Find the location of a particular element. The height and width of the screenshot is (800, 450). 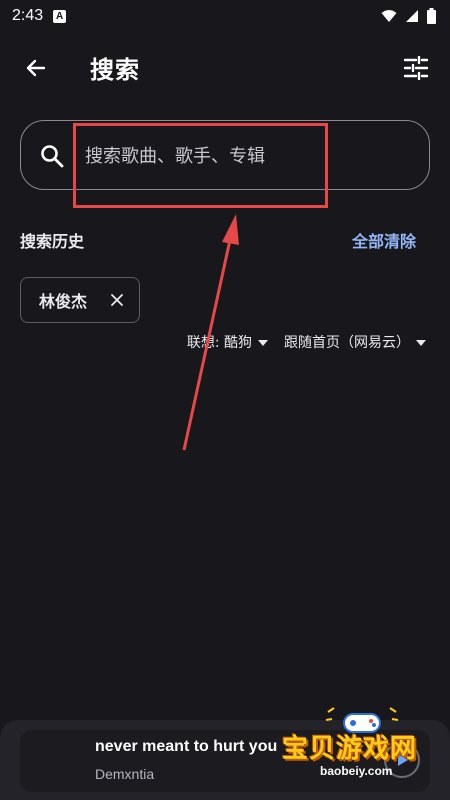

watermark: 宝贝游戏网 baobeiy.com is located at coordinates (362, 745).